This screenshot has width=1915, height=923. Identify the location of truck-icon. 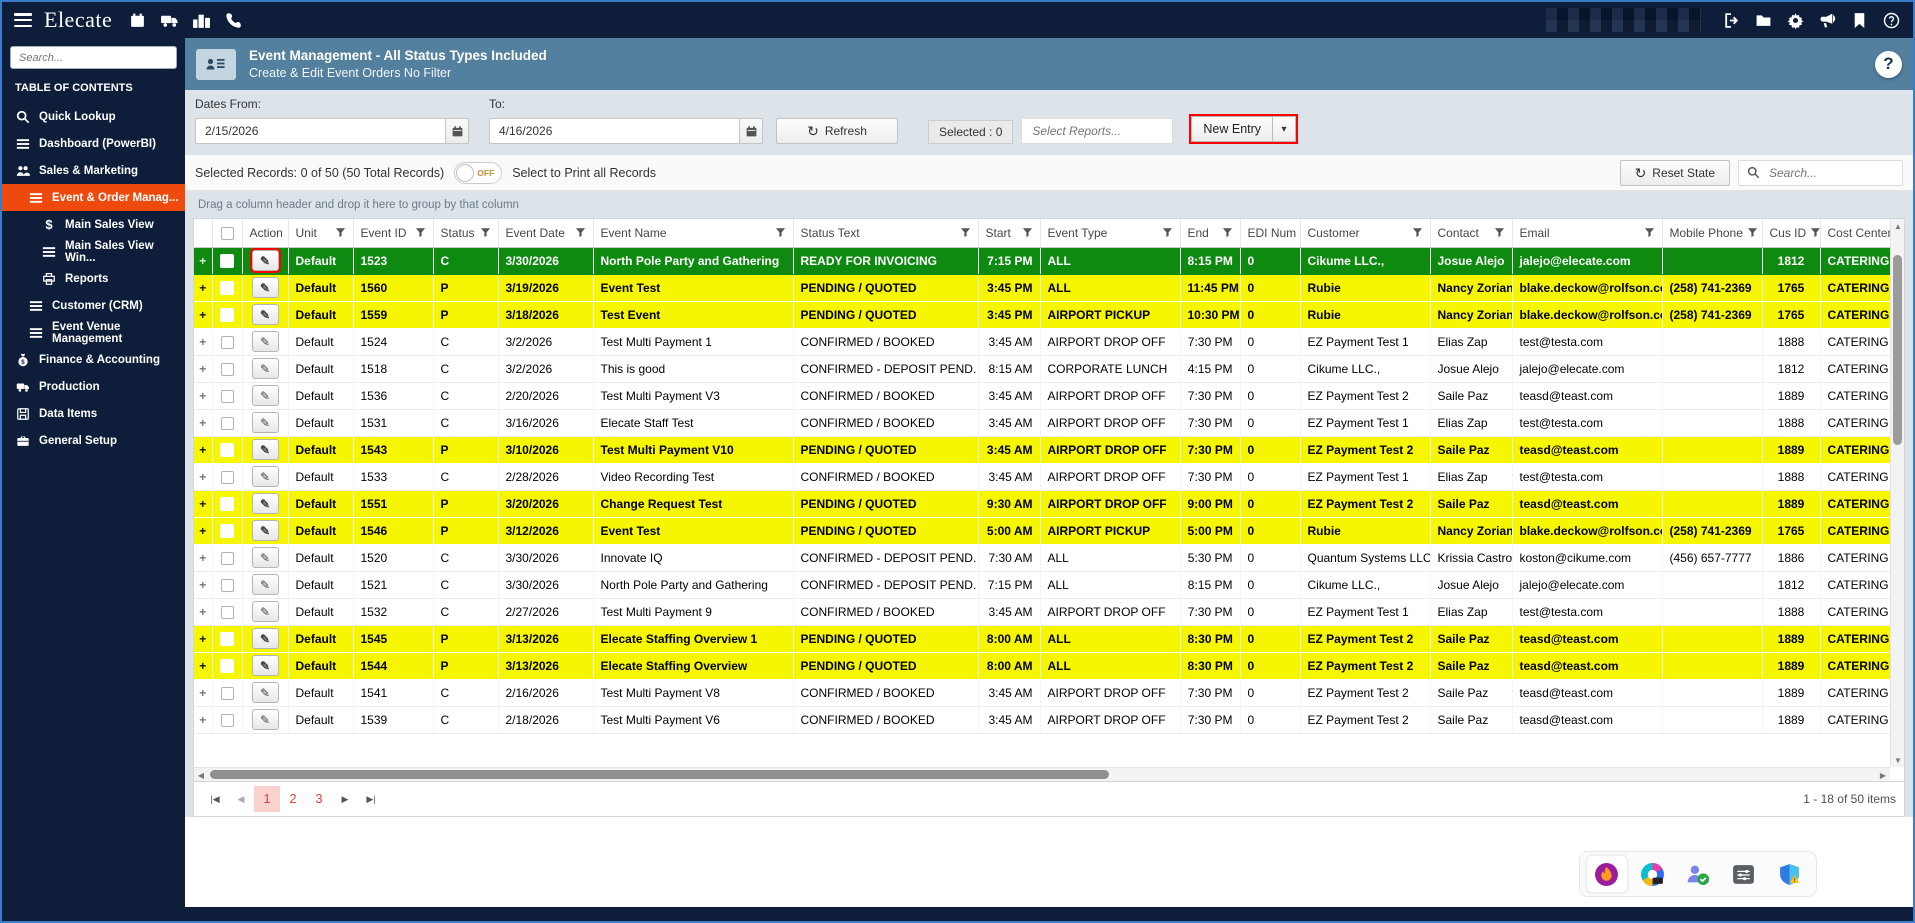
(169, 20).